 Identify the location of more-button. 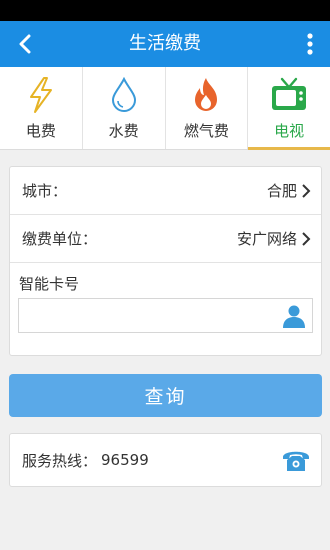
(310, 44).